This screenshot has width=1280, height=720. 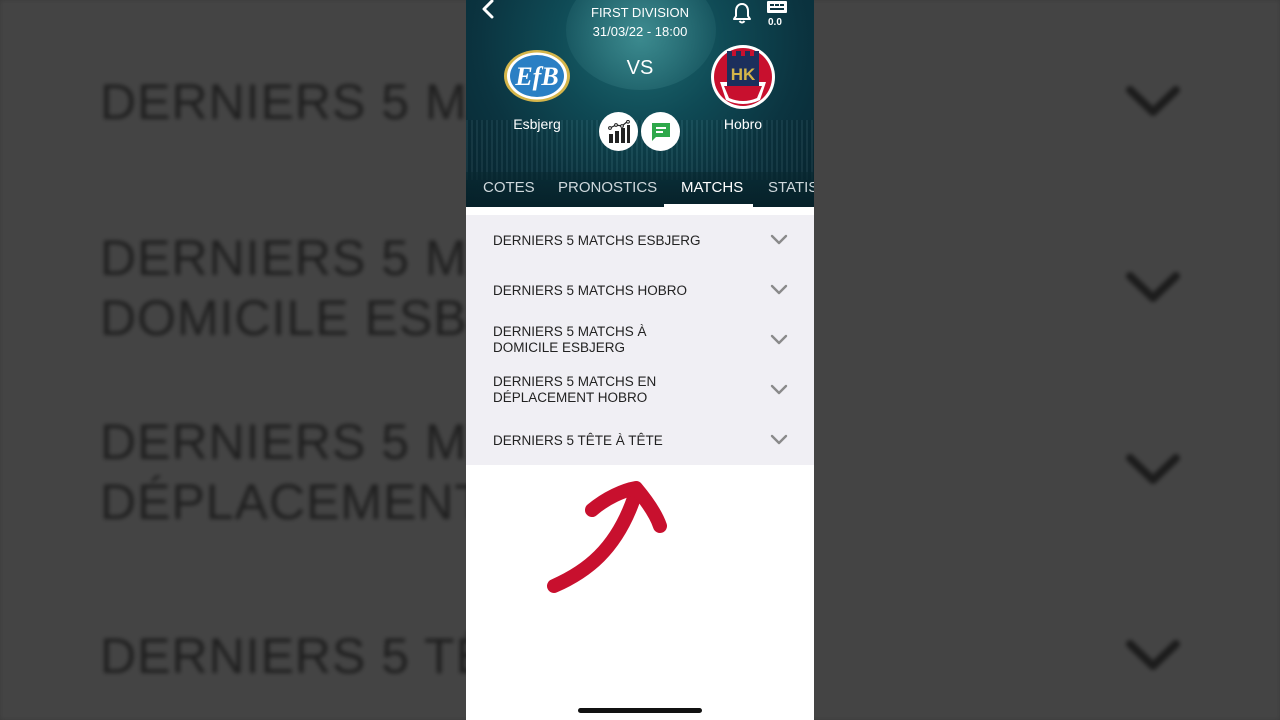 I want to click on bg-text-row: DÉPLACEMENT, so click(x=293, y=502).